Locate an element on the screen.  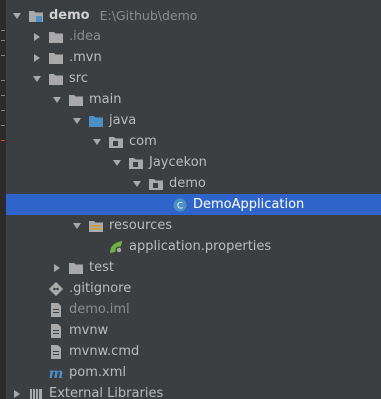
node-label: demo.iml is located at coordinates (99, 309).